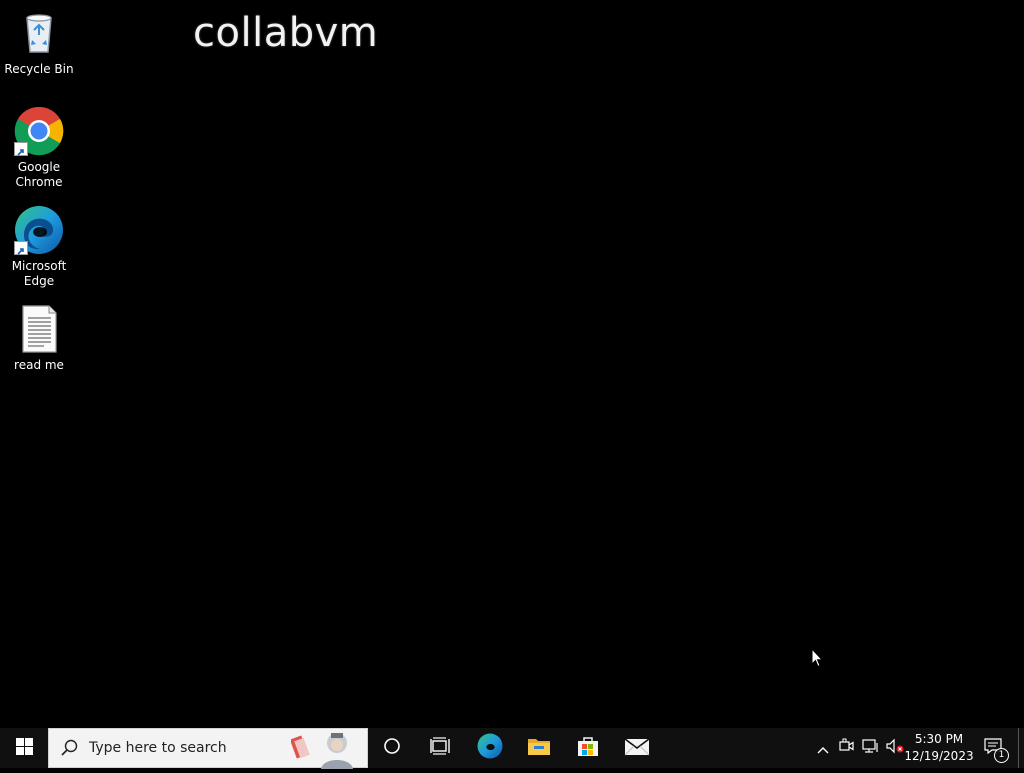 This screenshot has height=773, width=1024. I want to click on collabvm-watermark: collabvm, so click(286, 33).